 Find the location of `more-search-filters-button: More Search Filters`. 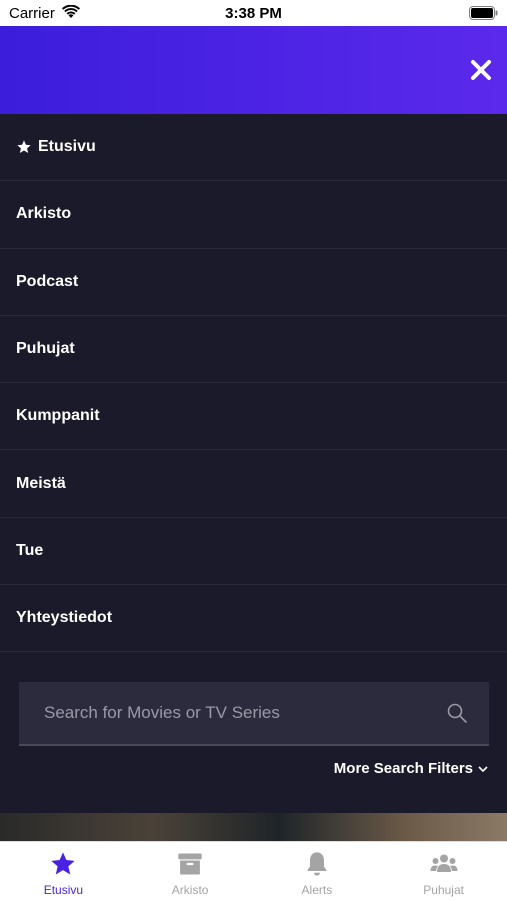

more-search-filters-button: More Search Filters is located at coordinates (411, 768).